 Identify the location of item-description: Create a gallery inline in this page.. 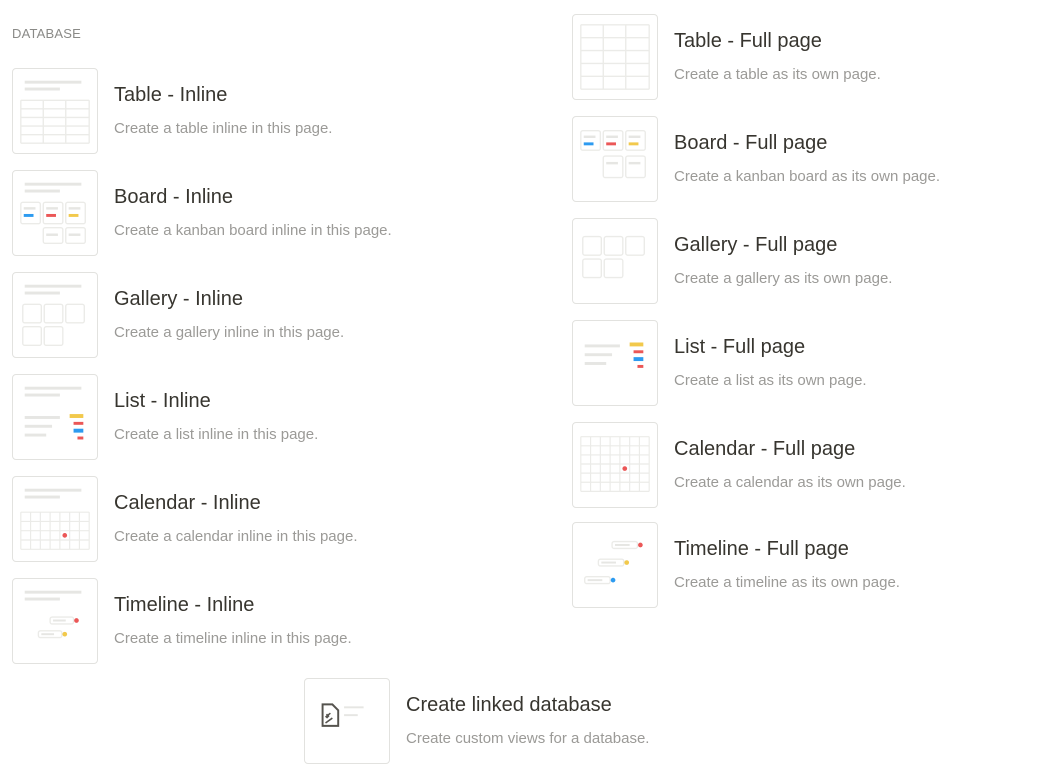
(229, 332).